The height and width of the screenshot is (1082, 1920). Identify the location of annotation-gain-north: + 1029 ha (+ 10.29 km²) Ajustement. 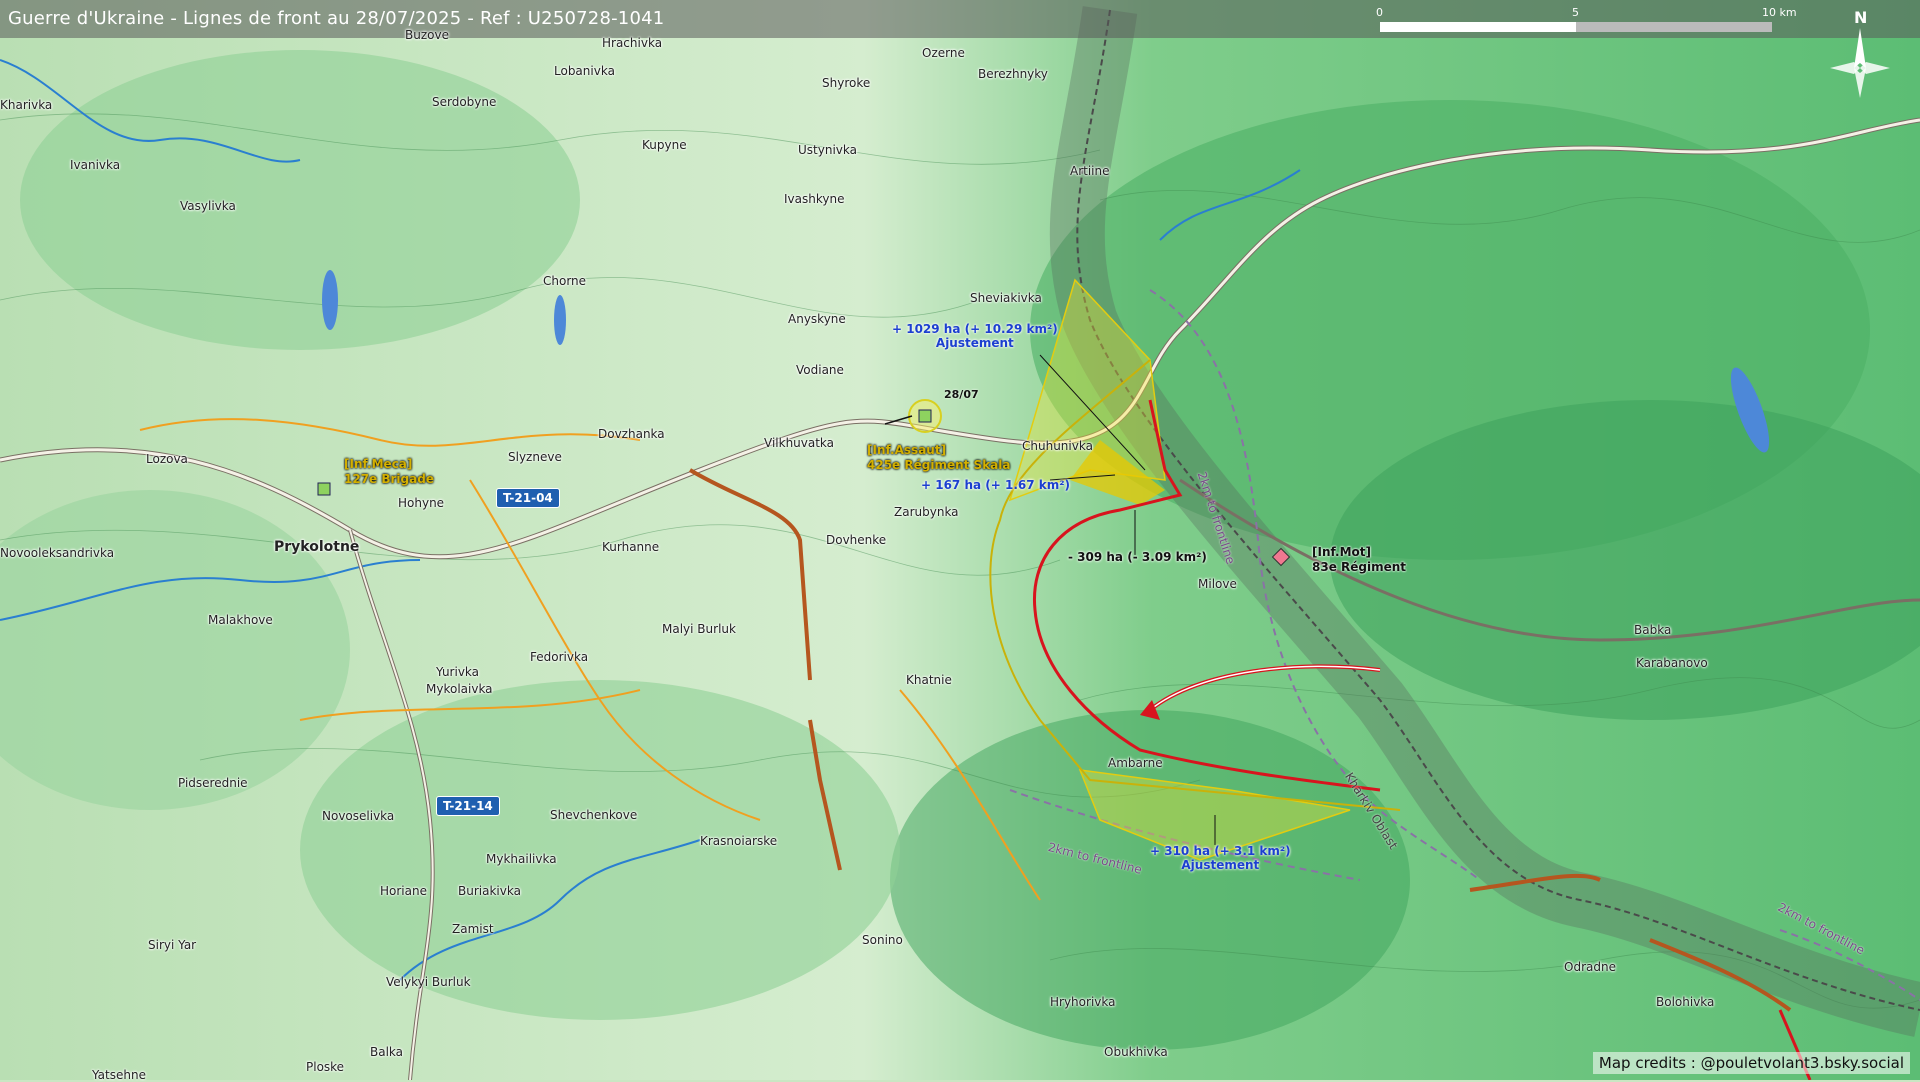
(975, 336).